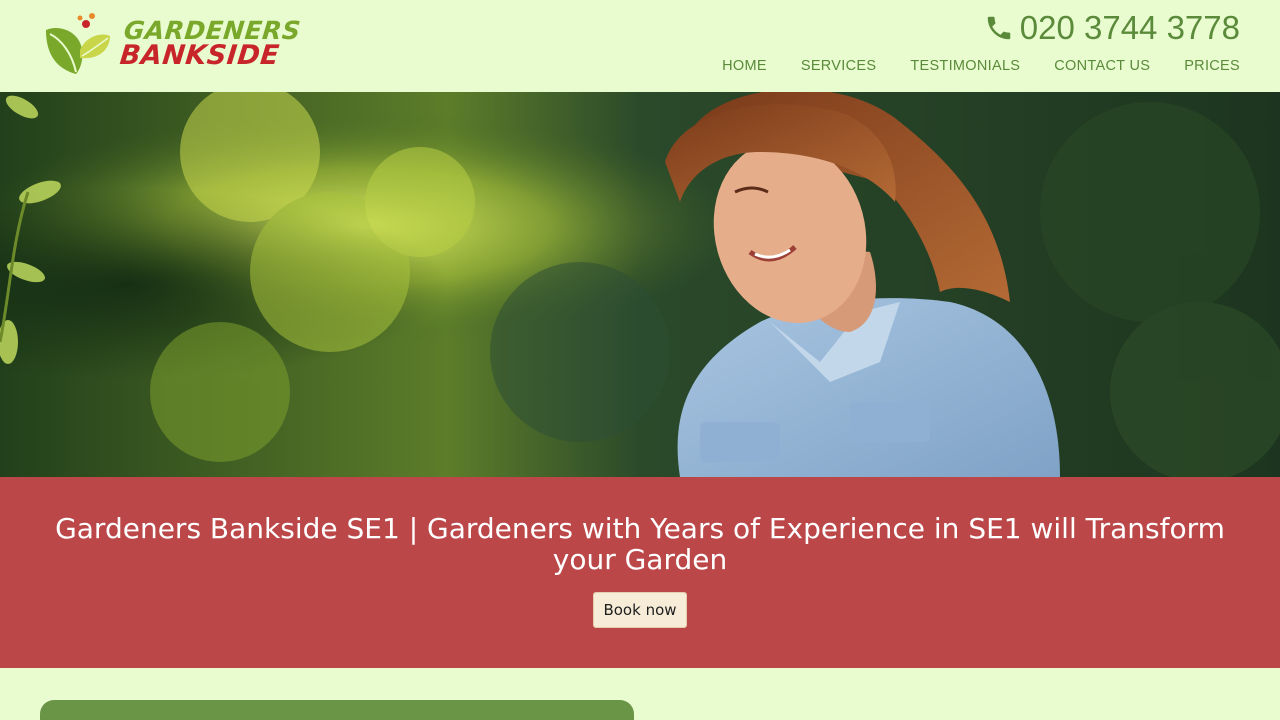  What do you see at coordinates (640, 610) in the screenshot?
I see `book-now-button: Book now` at bounding box center [640, 610].